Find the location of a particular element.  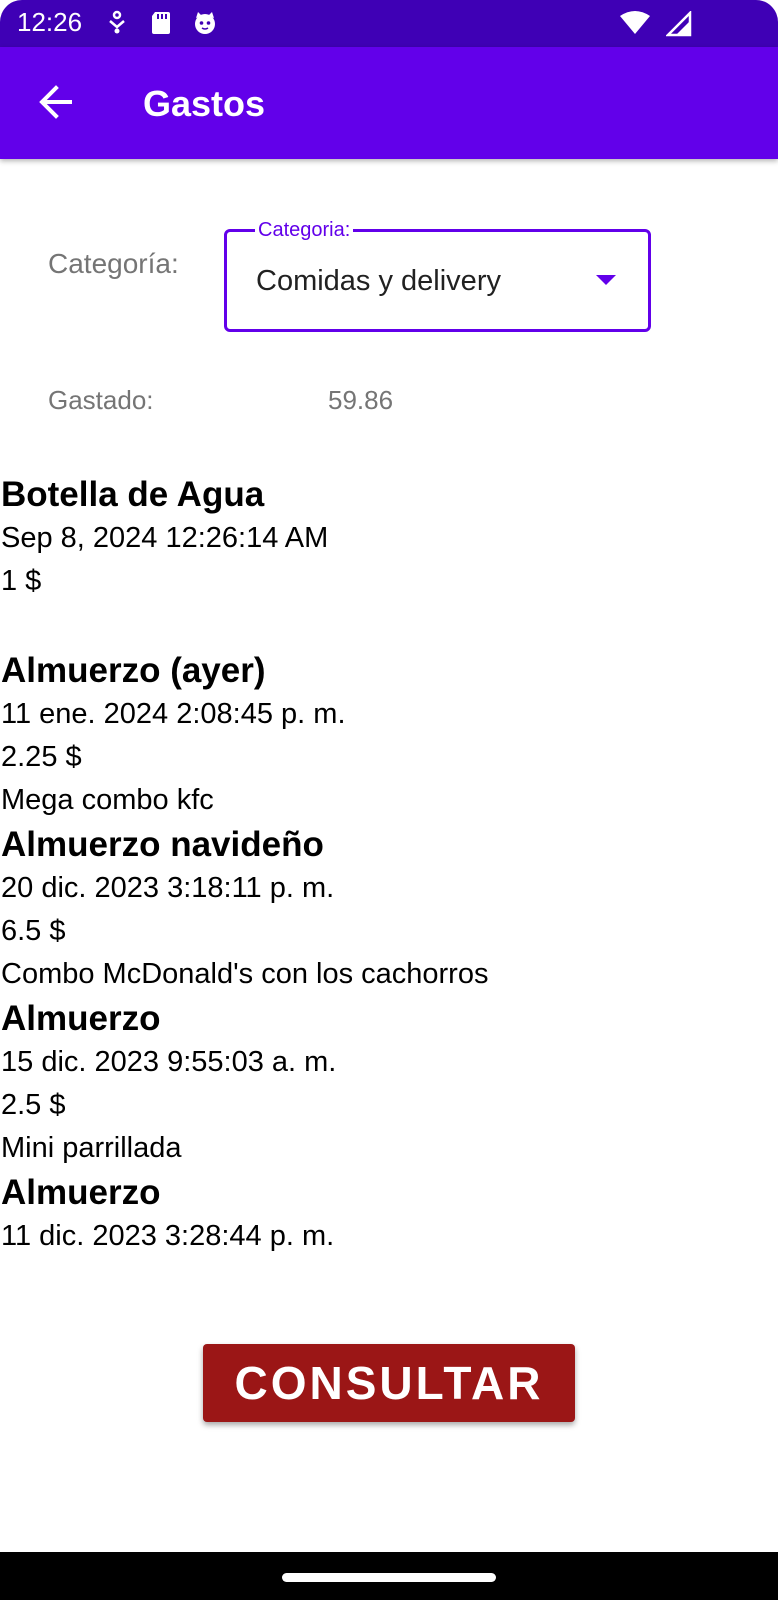

expense-date: 11 ene. 2024 2:08:45 p. m. is located at coordinates (173, 714).